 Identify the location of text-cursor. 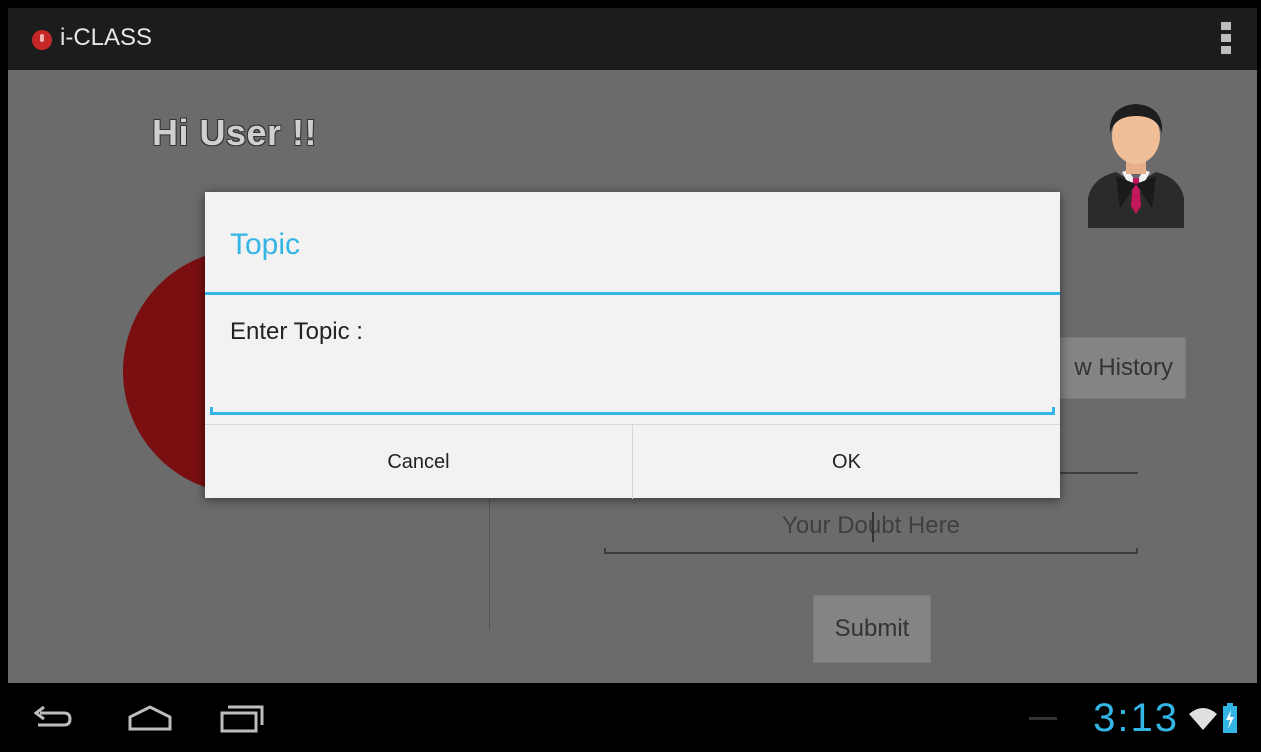
(873, 527).